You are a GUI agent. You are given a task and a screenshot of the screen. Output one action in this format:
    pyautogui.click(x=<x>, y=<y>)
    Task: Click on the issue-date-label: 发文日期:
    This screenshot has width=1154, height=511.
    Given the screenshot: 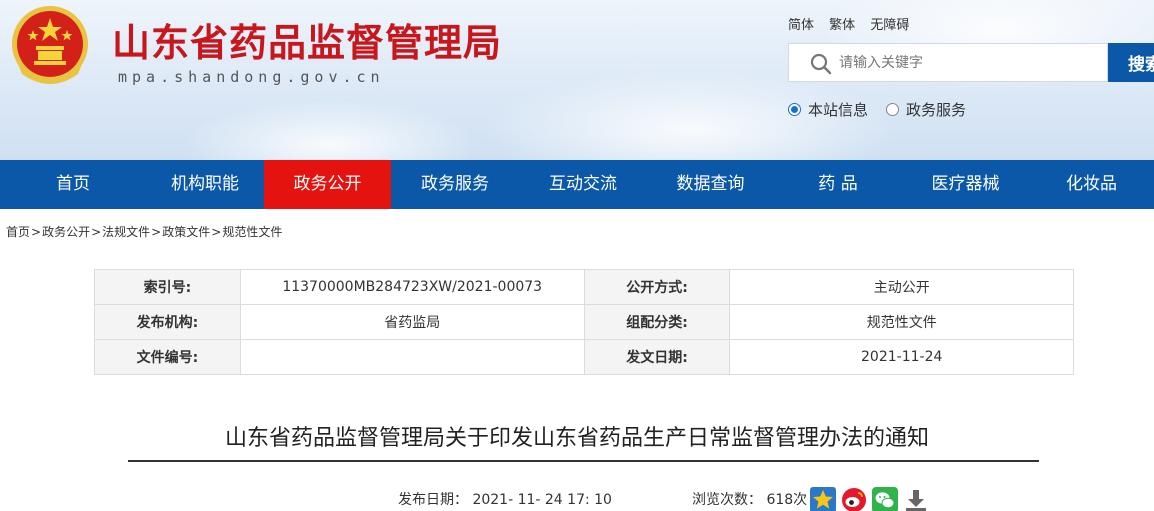 What is the action you would take?
    pyautogui.click(x=657, y=357)
    